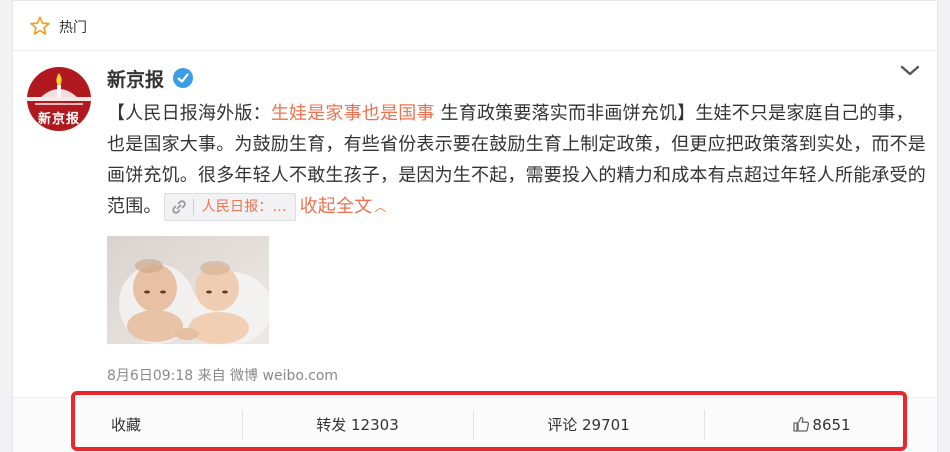 The height and width of the screenshot is (452, 950). Describe the element at coordinates (193, 207) in the screenshot. I see `link-separator` at that location.